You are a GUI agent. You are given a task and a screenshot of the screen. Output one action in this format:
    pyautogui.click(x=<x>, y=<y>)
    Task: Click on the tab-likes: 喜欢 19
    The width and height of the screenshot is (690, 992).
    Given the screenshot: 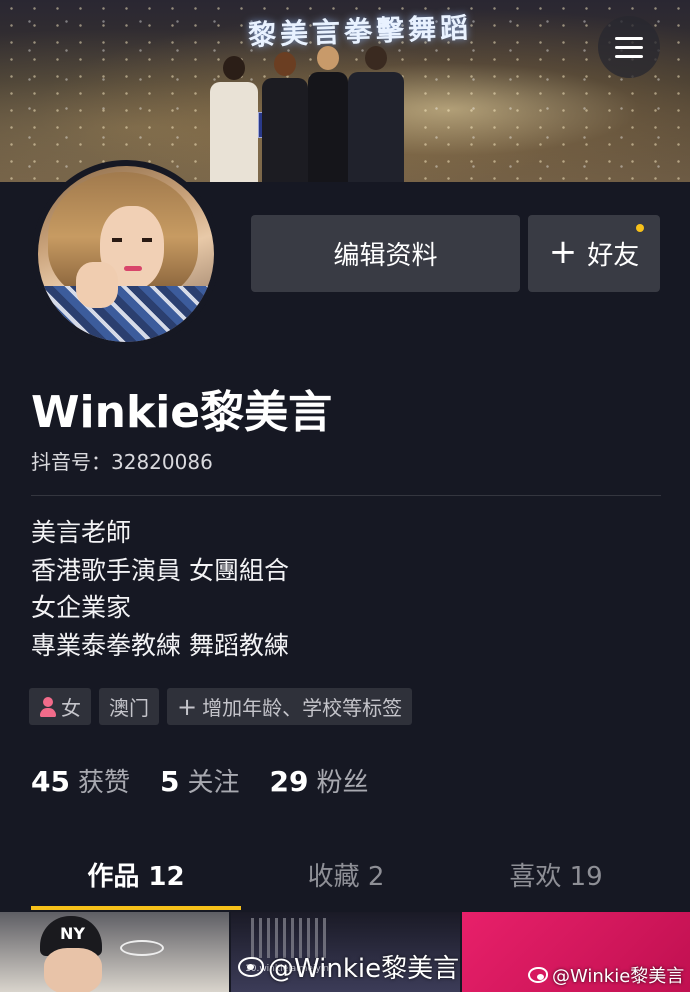 What is the action you would take?
    pyautogui.click(x=556, y=876)
    